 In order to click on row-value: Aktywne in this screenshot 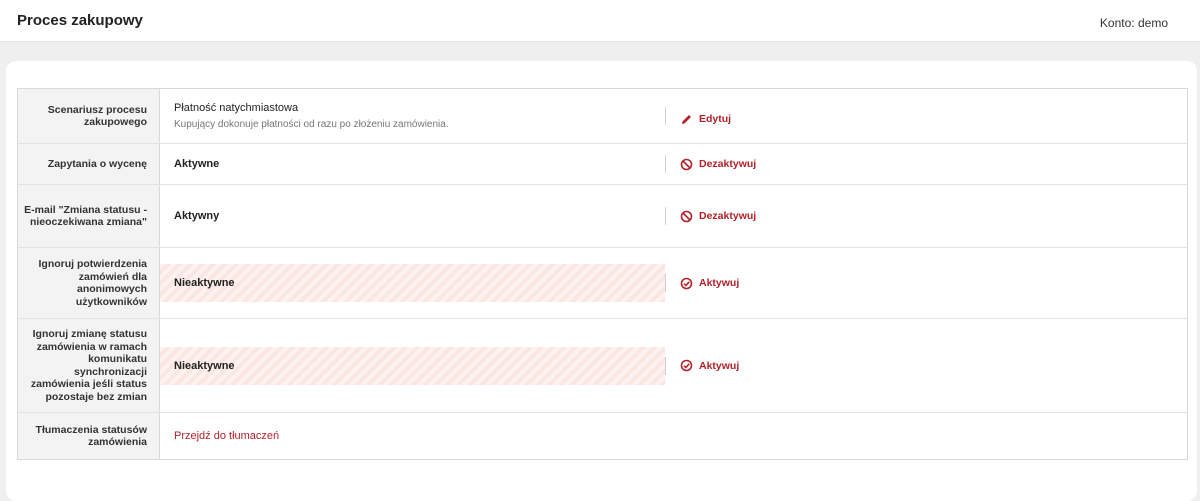, I will do `click(197, 164)`.